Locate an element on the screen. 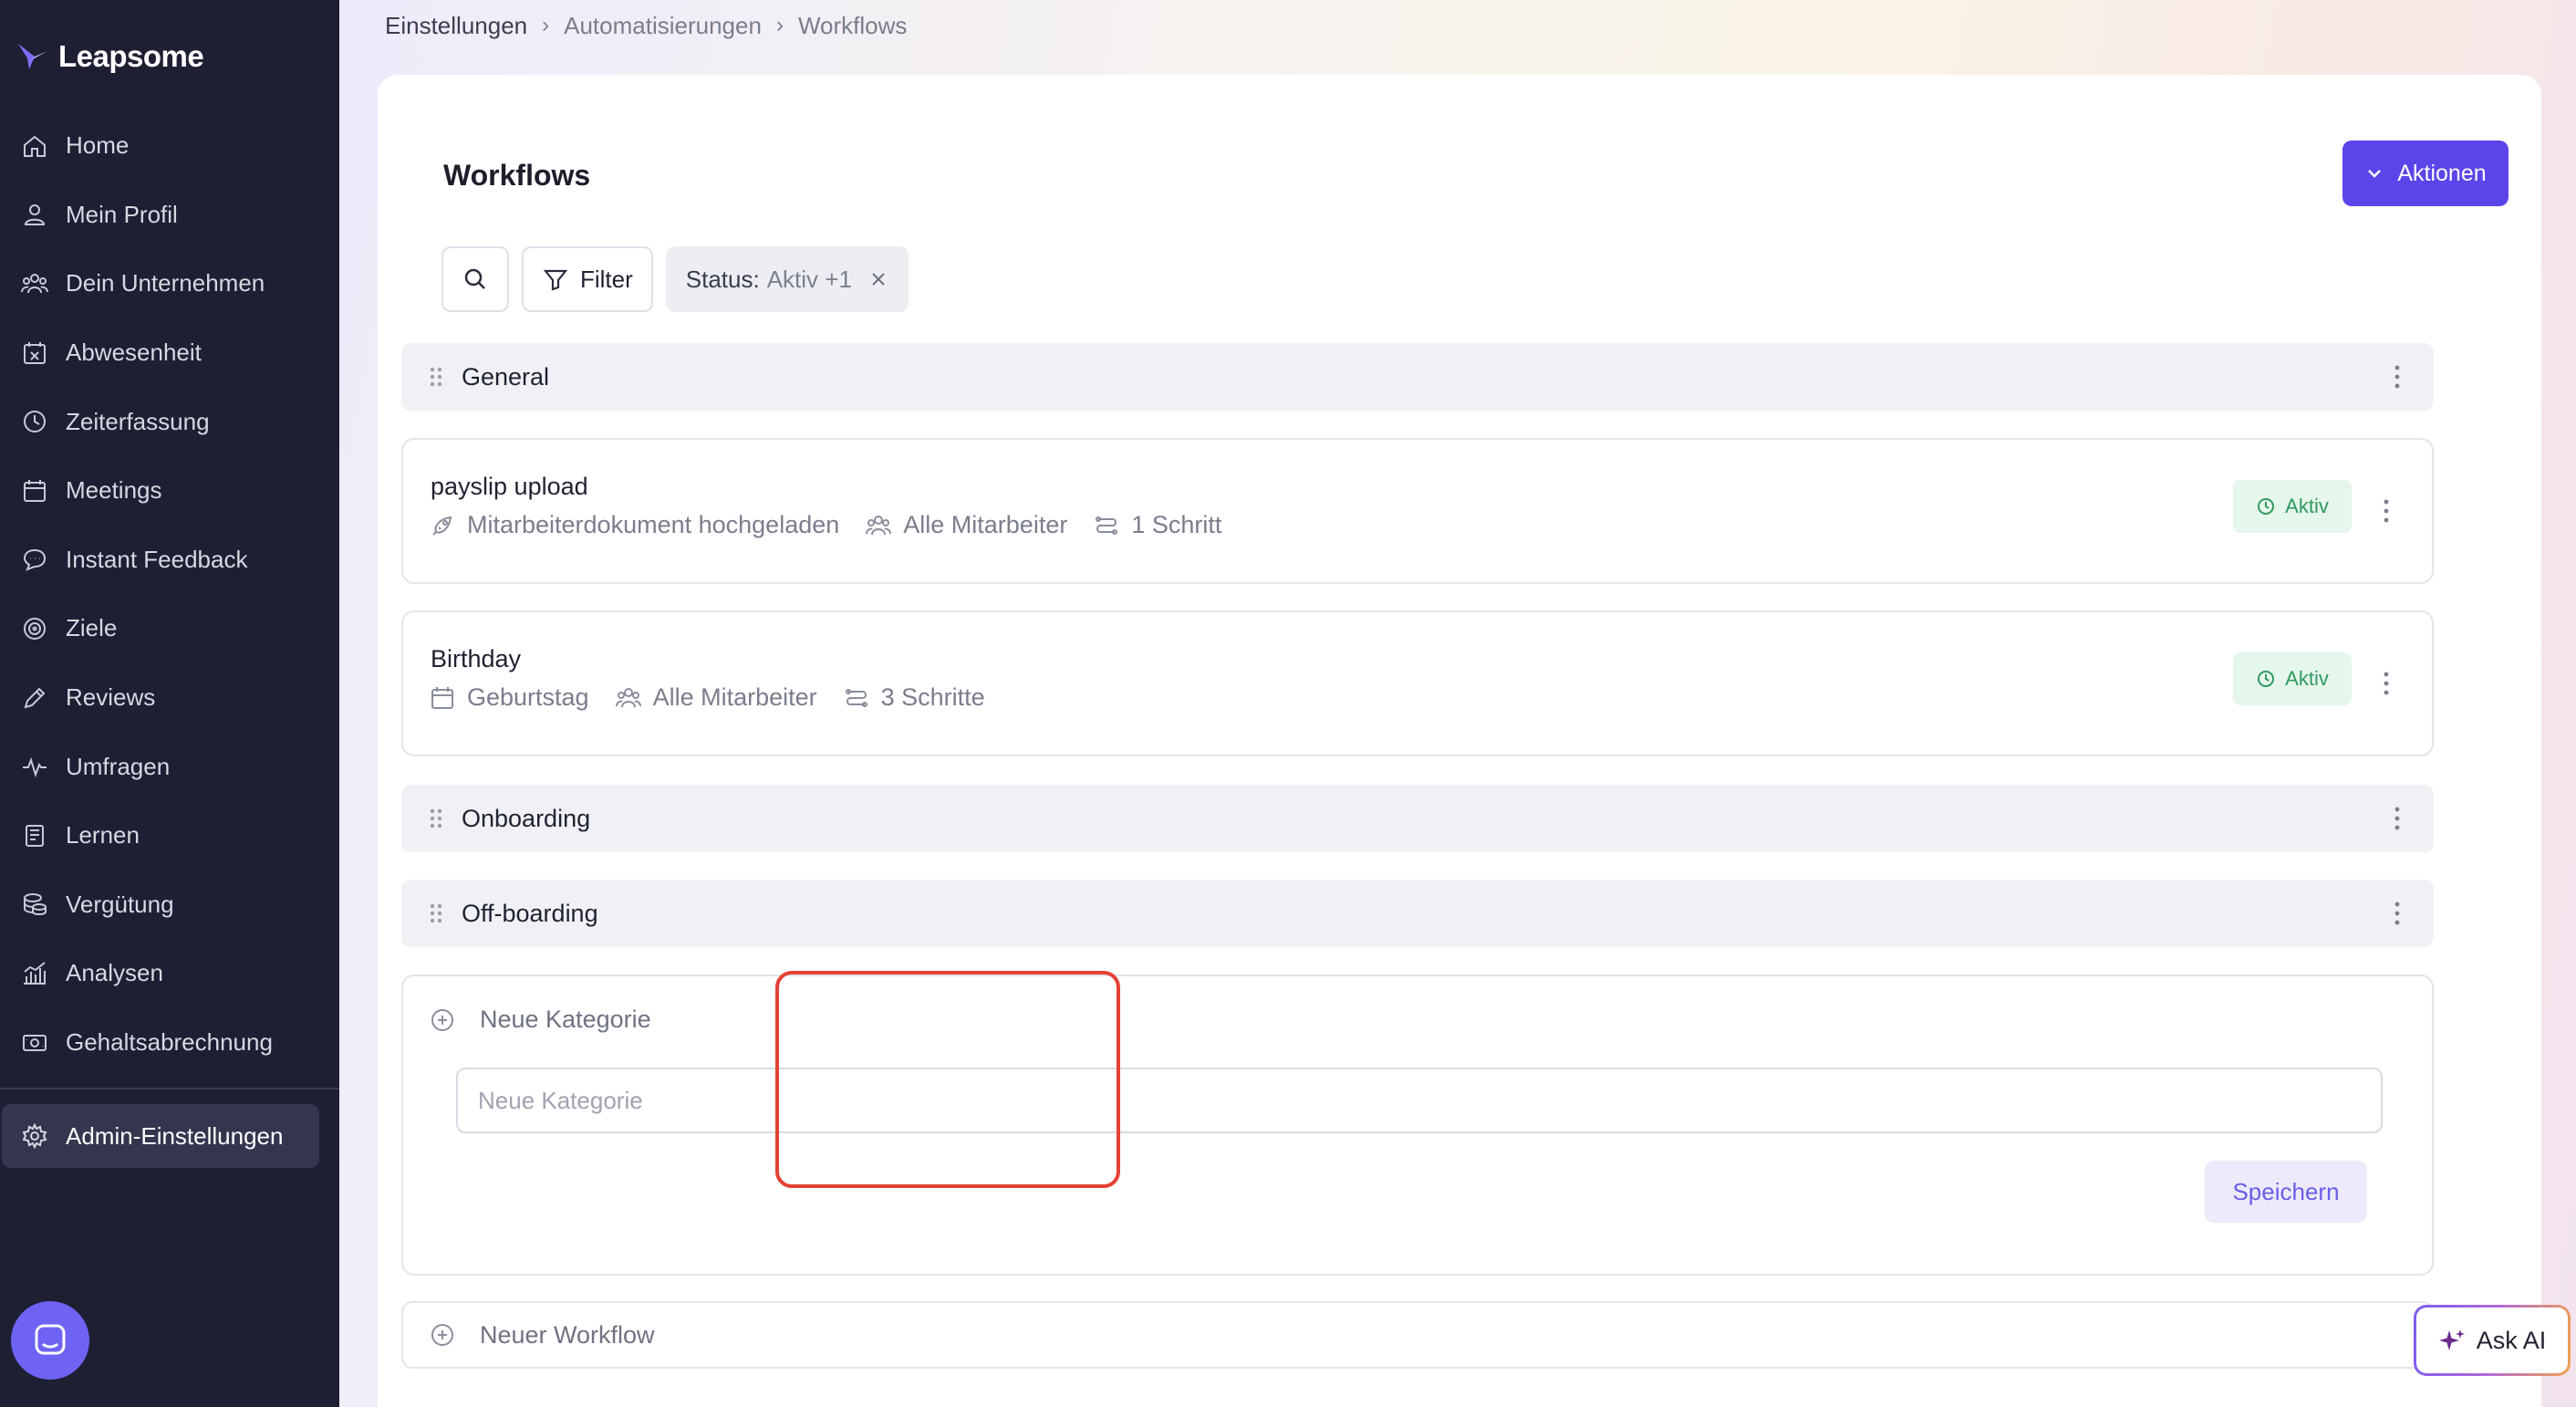 Image resolution: width=2576 pixels, height=1407 pixels. toolbar: Filter Status: Aktiv +1 is located at coordinates (675, 279).